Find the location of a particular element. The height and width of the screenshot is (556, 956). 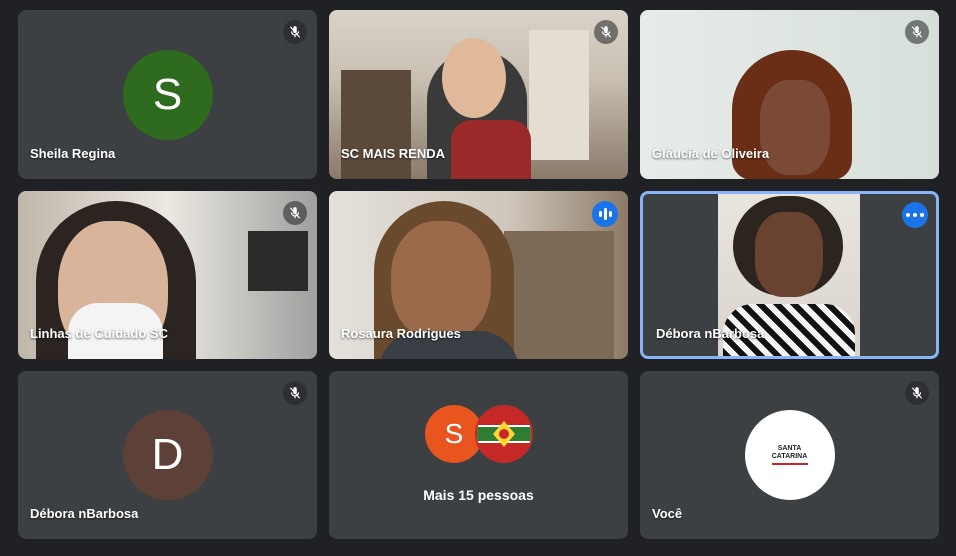

more-participants-label: Mais 15 pessoas is located at coordinates (478, 495).